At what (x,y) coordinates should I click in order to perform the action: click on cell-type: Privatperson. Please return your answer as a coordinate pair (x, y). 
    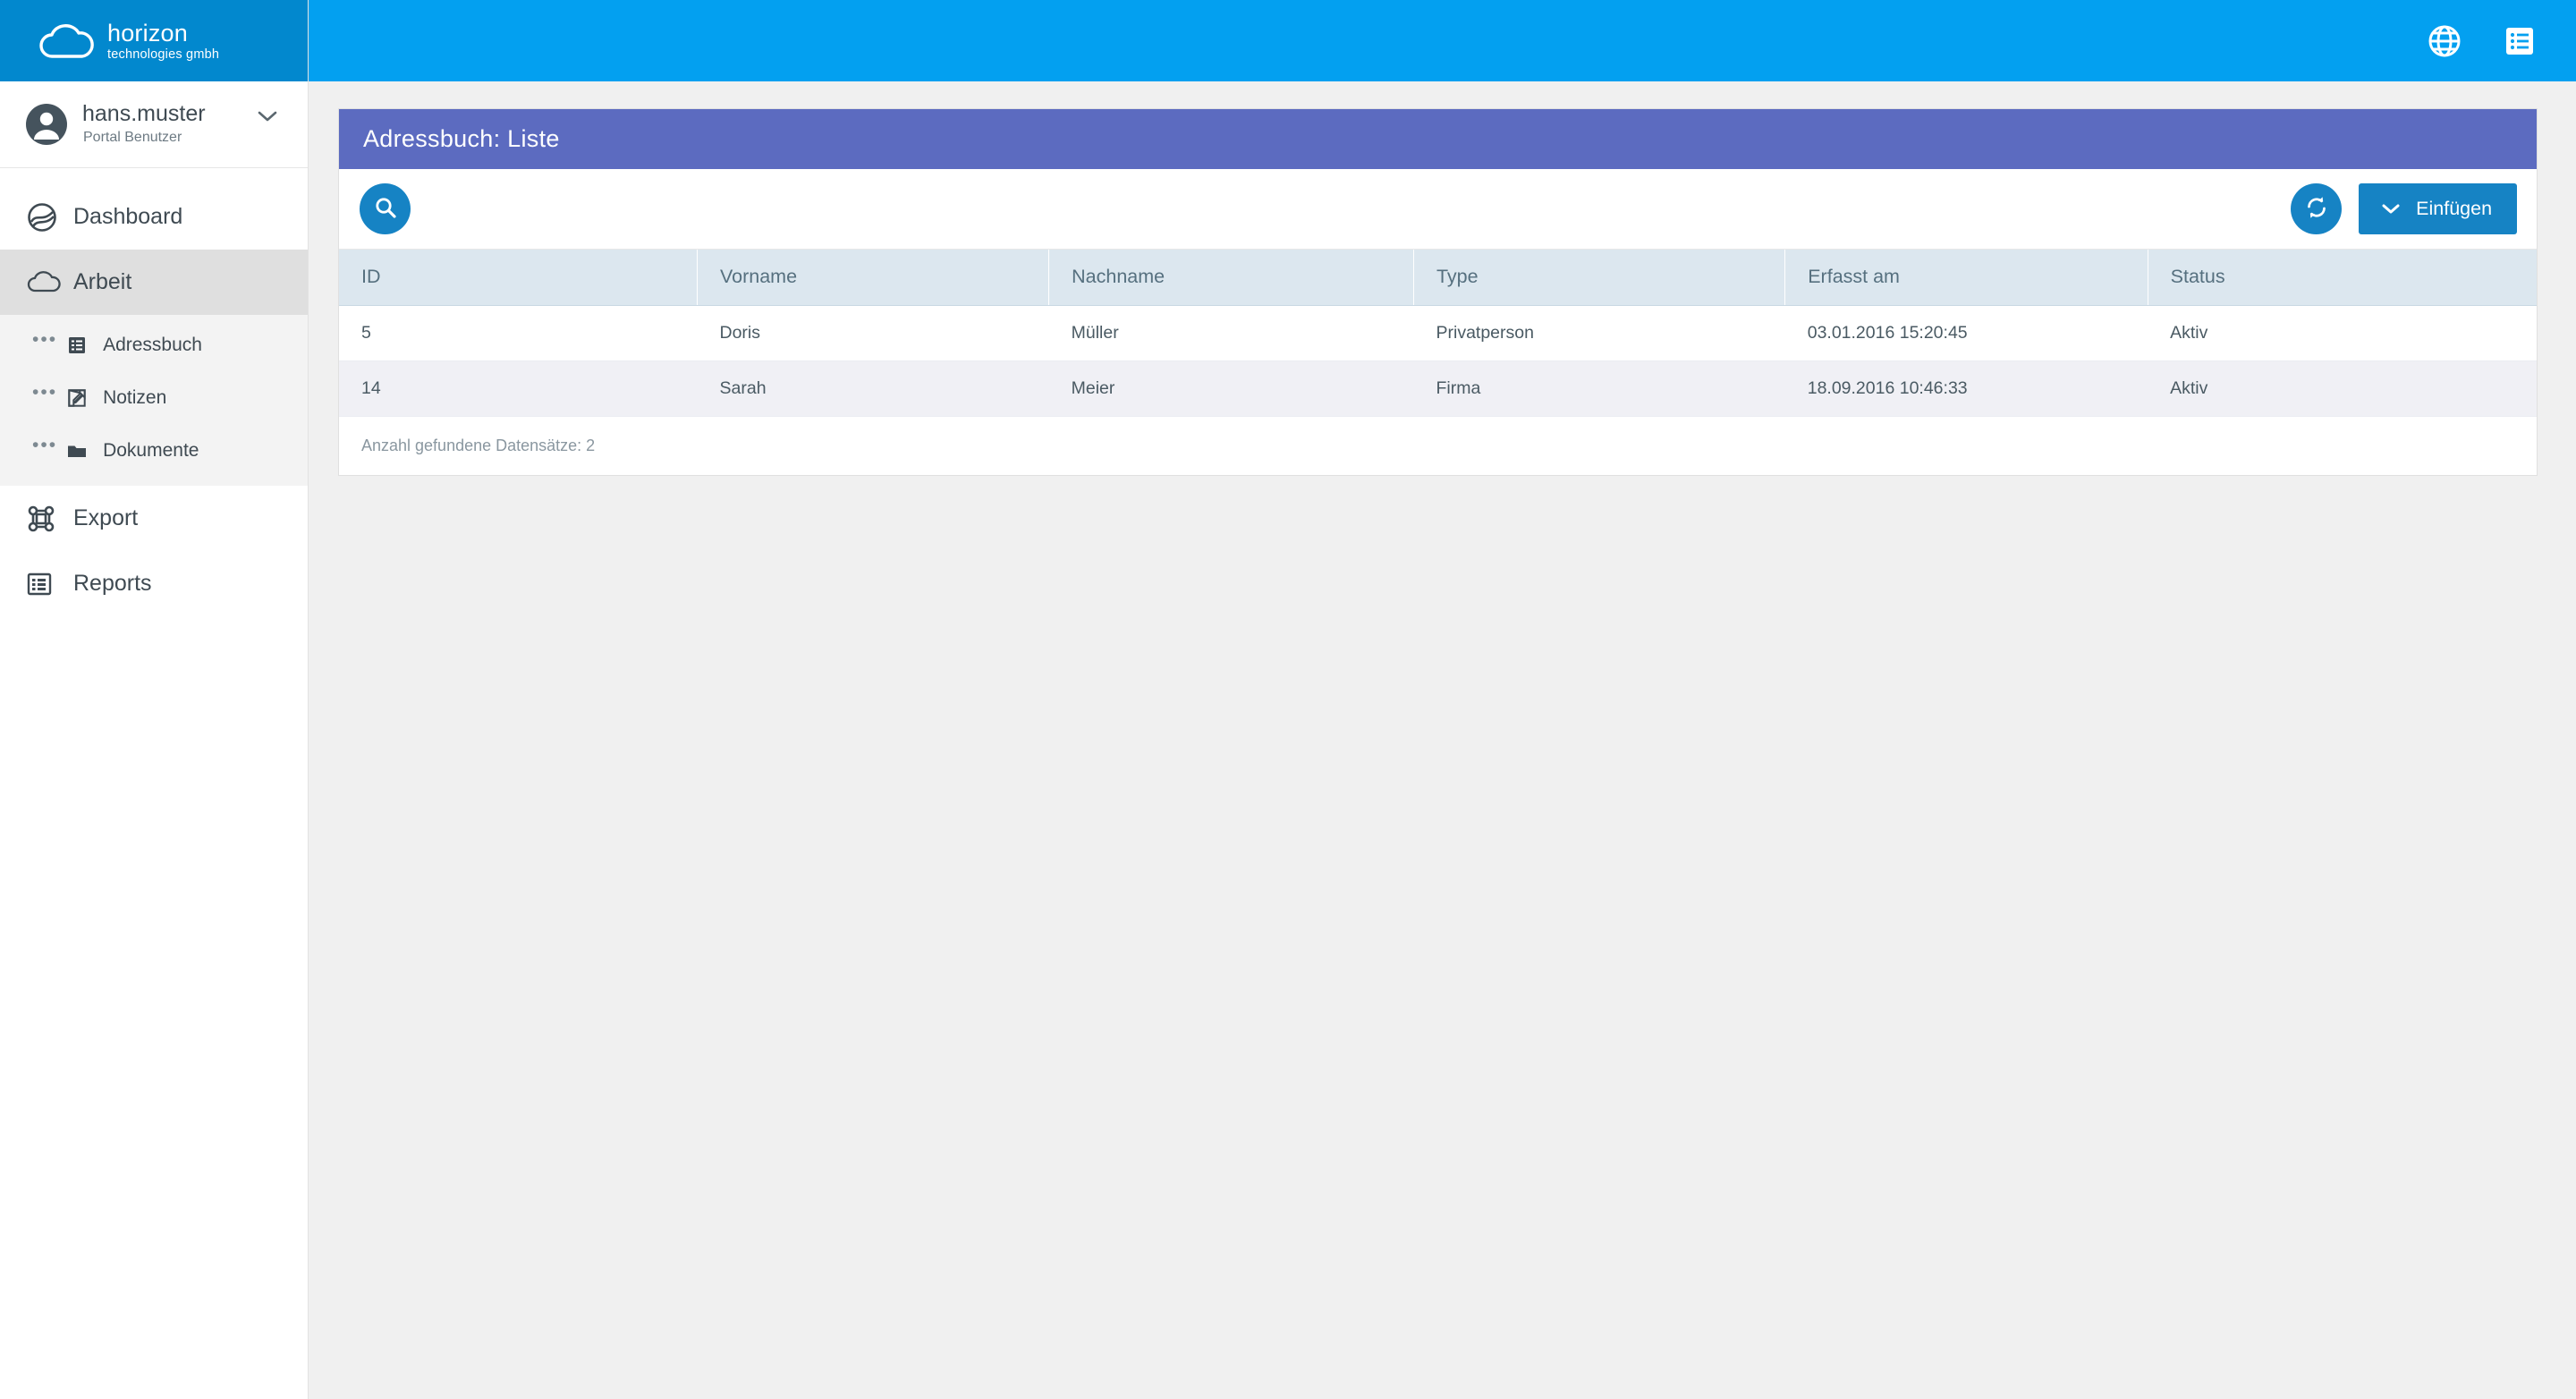
    Looking at the image, I should click on (1599, 333).